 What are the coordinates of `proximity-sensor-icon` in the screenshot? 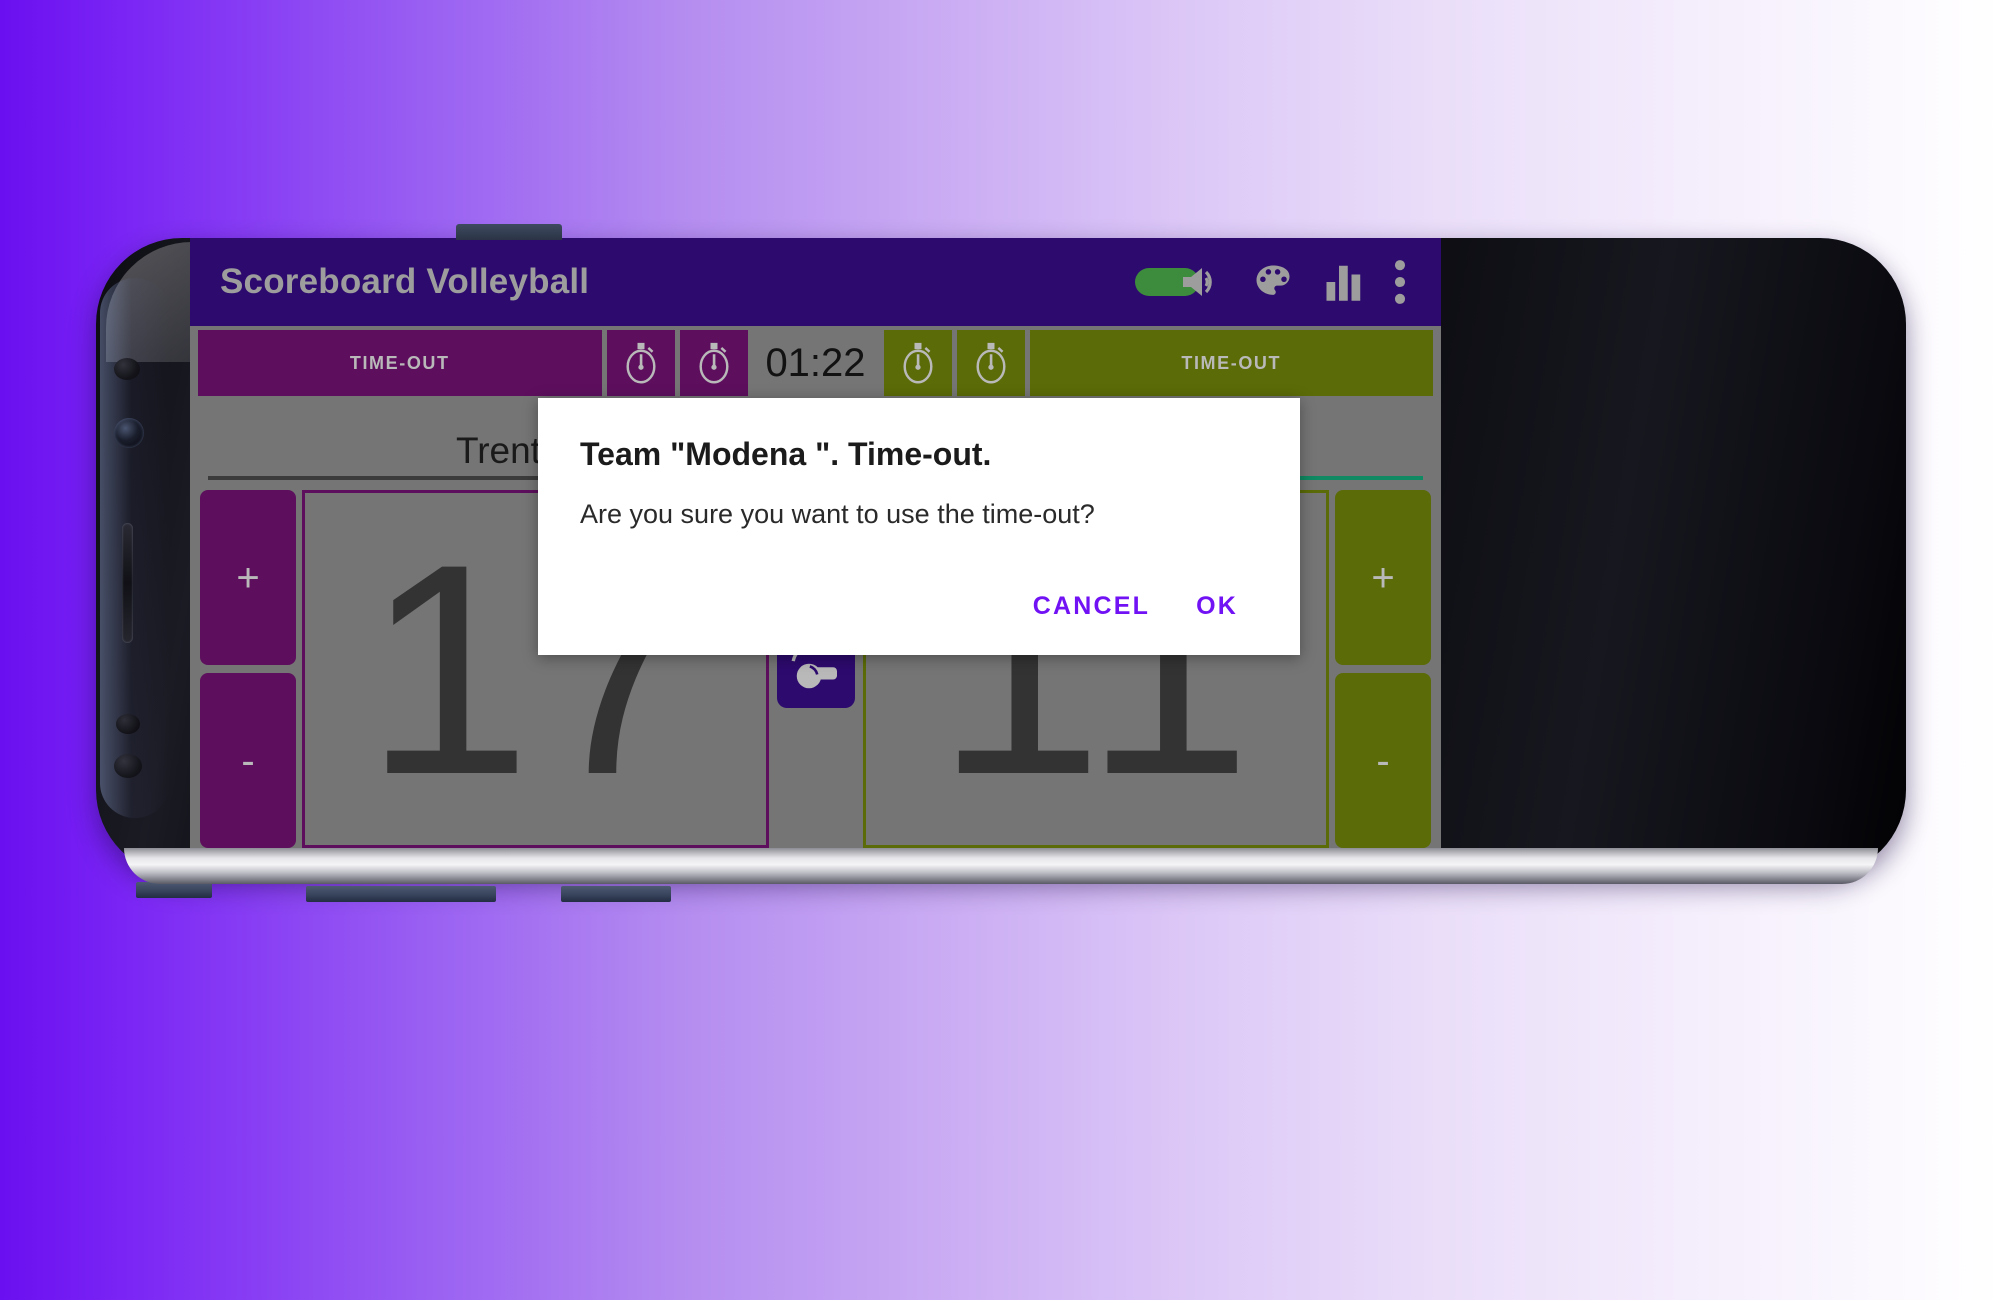 It's located at (127, 369).